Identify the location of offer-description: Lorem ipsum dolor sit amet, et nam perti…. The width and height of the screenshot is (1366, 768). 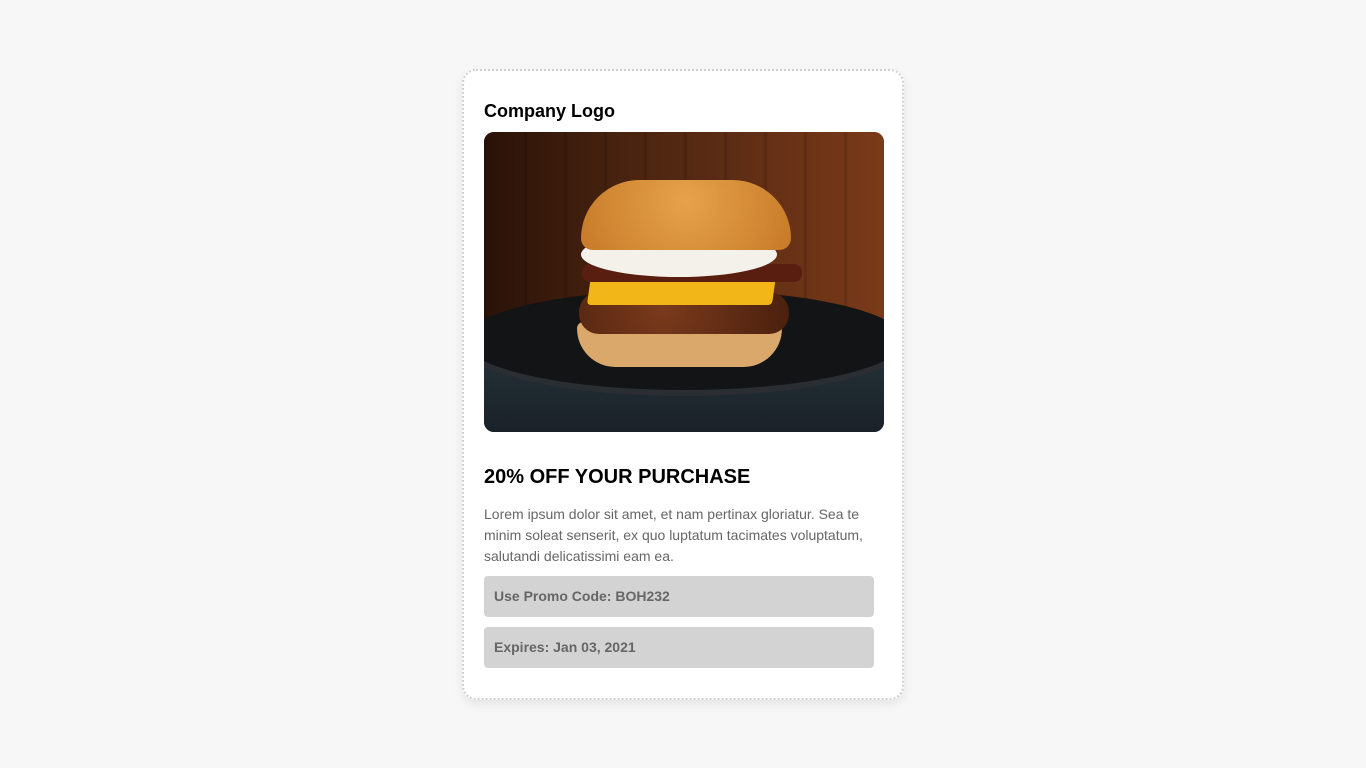
(673, 535).